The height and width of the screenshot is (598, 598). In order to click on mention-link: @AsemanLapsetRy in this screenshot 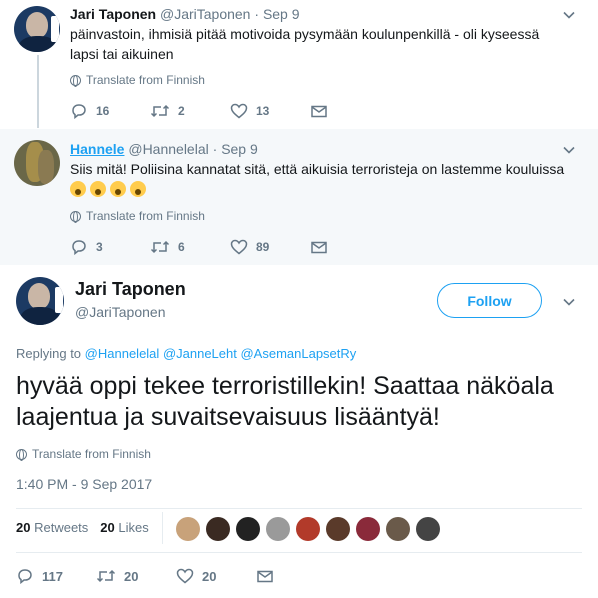, I will do `click(298, 353)`.